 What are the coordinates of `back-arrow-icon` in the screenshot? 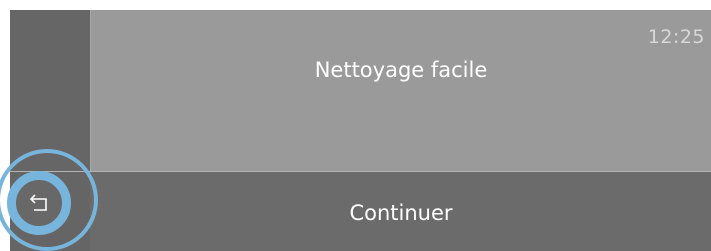 It's located at (39, 203).